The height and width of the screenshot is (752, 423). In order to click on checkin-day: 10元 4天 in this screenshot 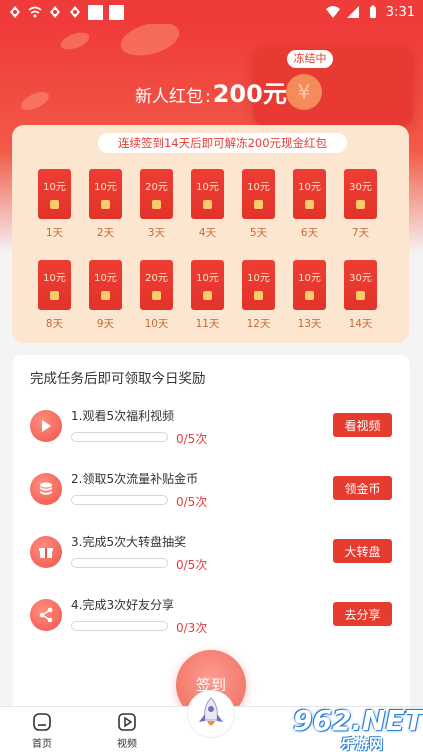, I will do `click(207, 204)`.